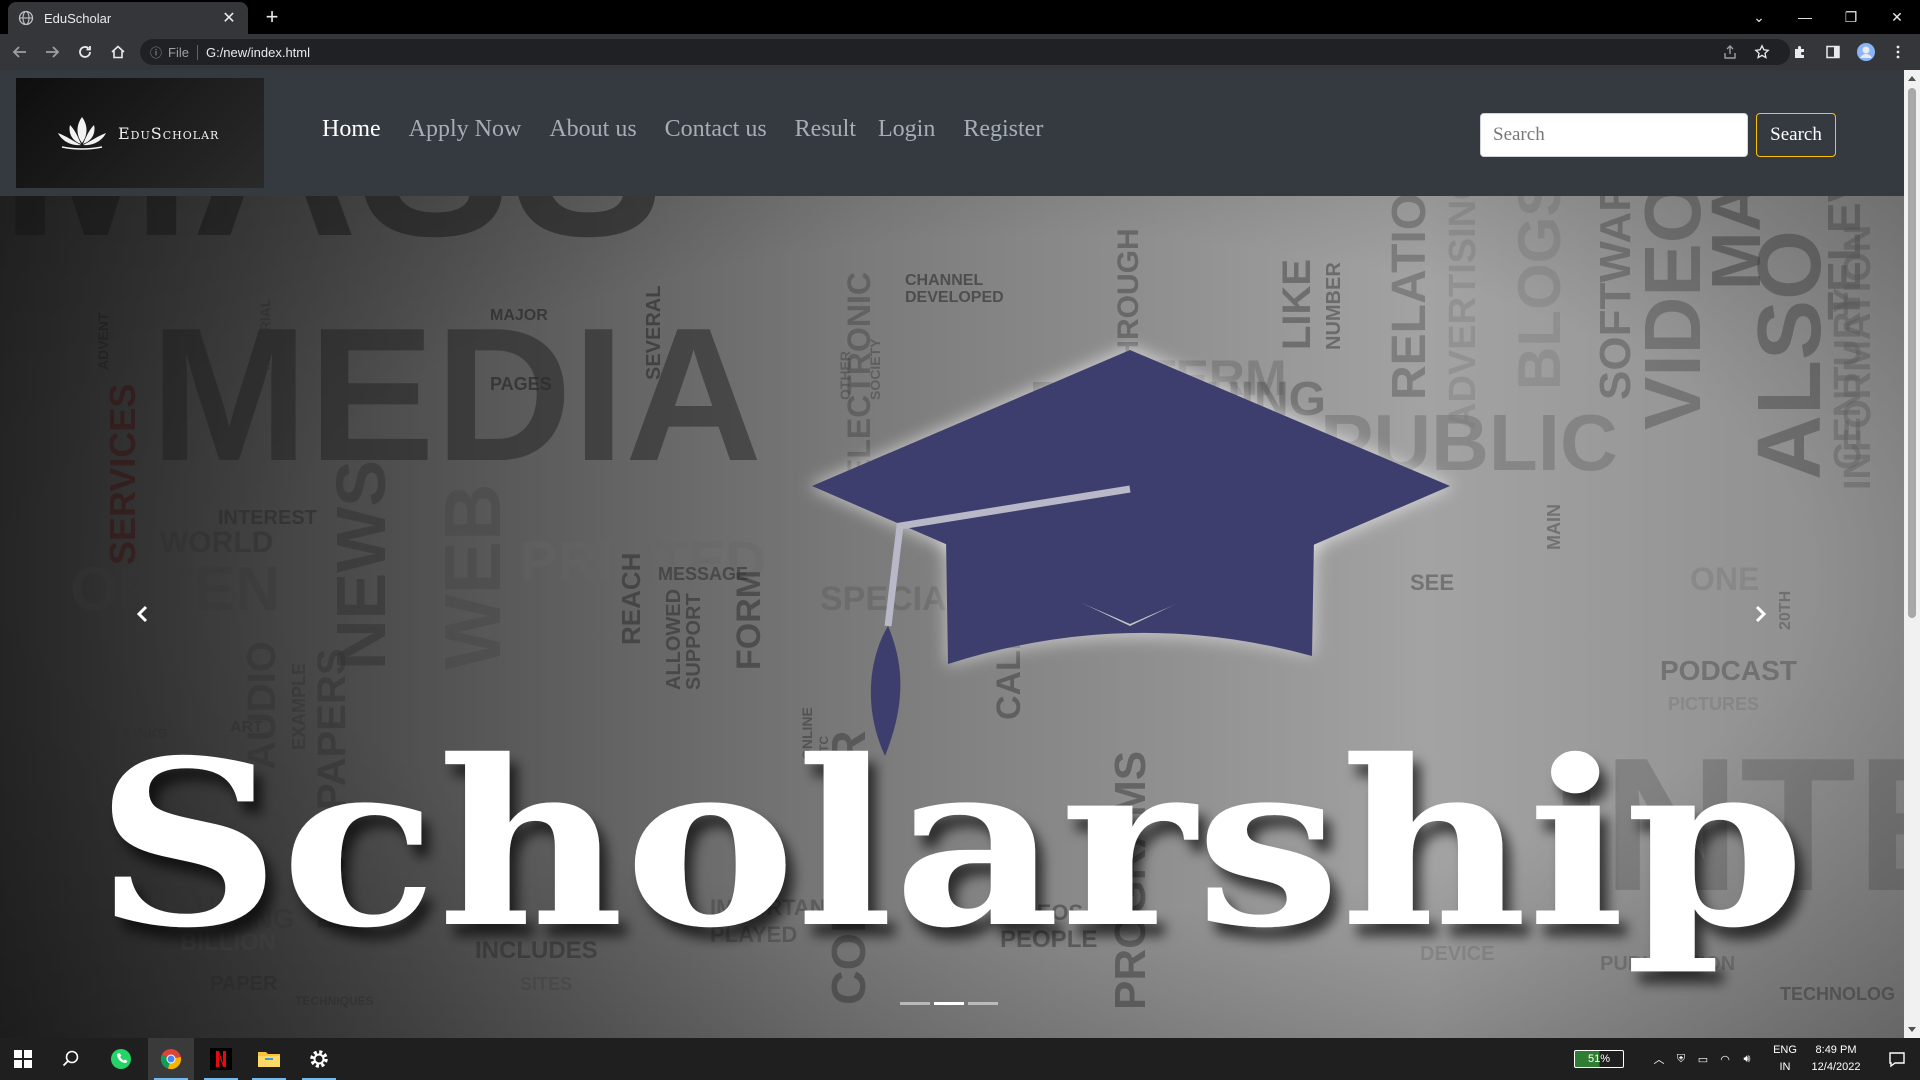 This screenshot has height=1080, width=1920. What do you see at coordinates (1747, 1059) in the screenshot?
I see `volume-icon: 🔊︎` at bounding box center [1747, 1059].